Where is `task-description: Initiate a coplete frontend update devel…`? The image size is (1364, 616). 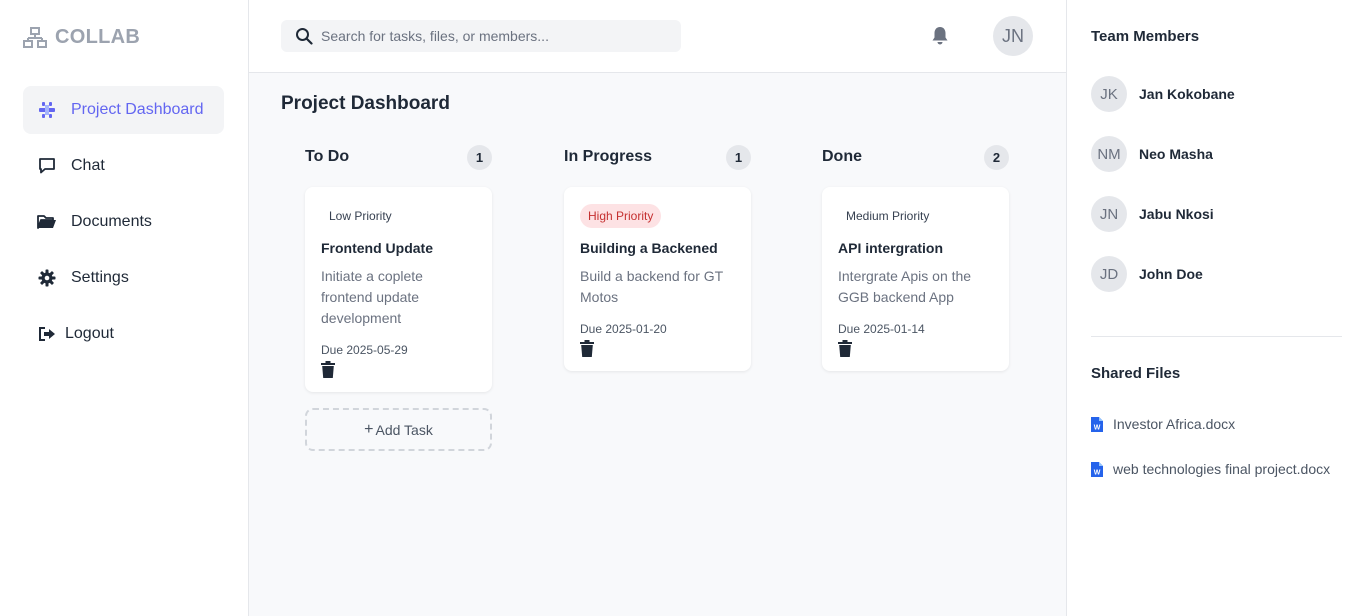 task-description: Initiate a coplete frontend update devel… is located at coordinates (372, 297).